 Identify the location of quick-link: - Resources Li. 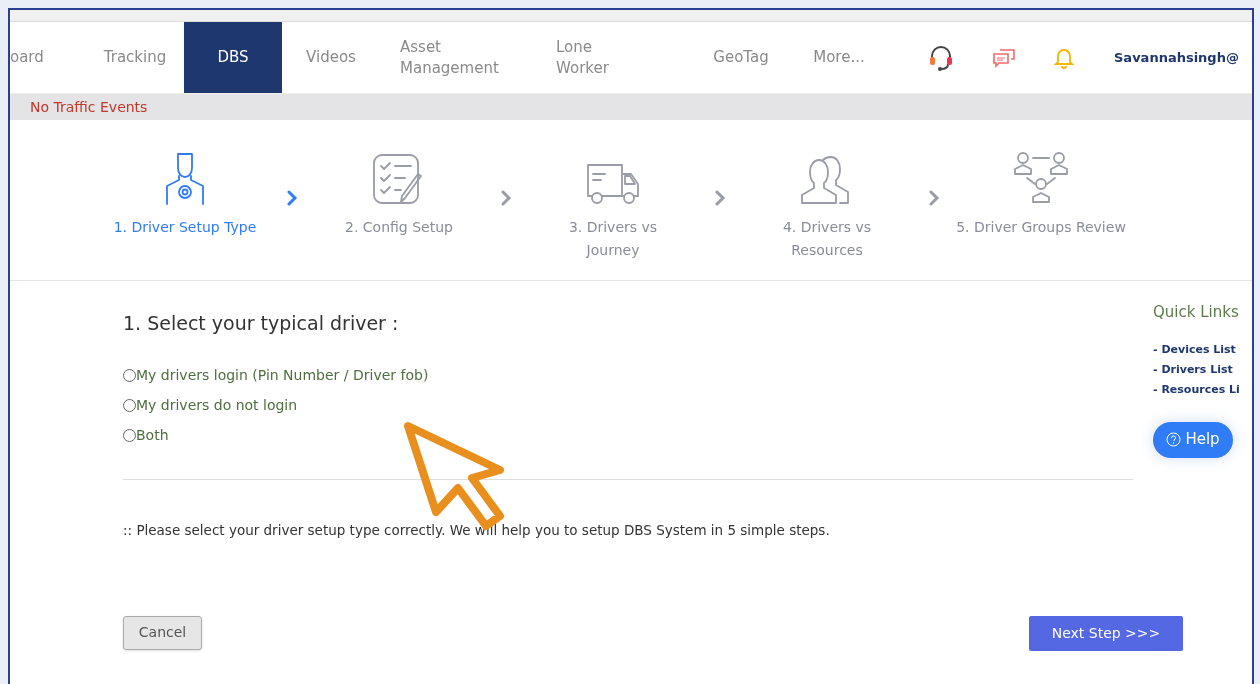
(1196, 389).